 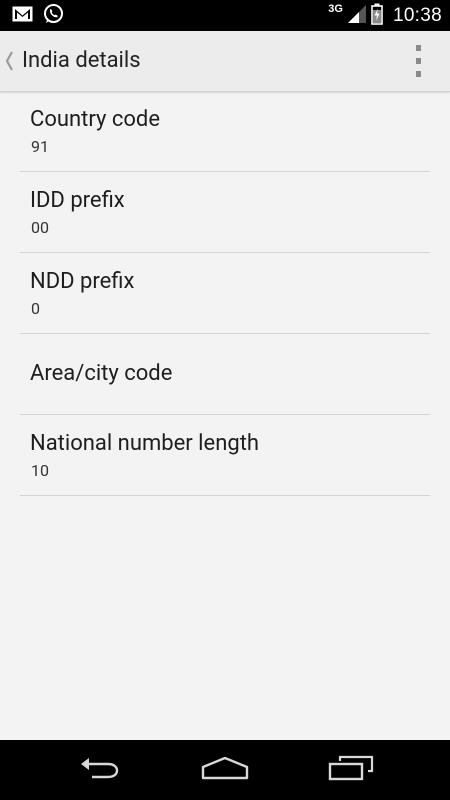 I want to click on overflow-menu-icon, so click(x=418, y=61).